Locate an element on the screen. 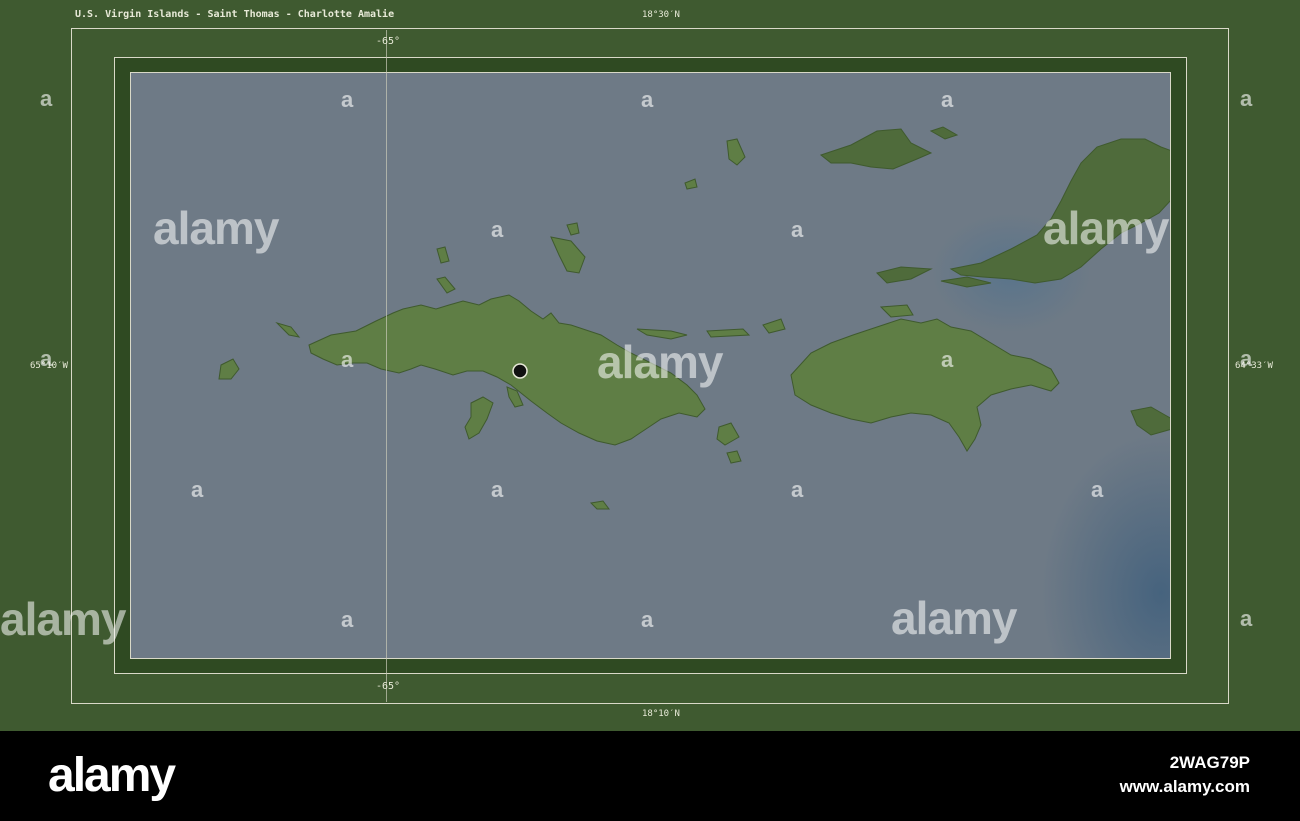  island-jost-cay is located at coordinates (944, 133).